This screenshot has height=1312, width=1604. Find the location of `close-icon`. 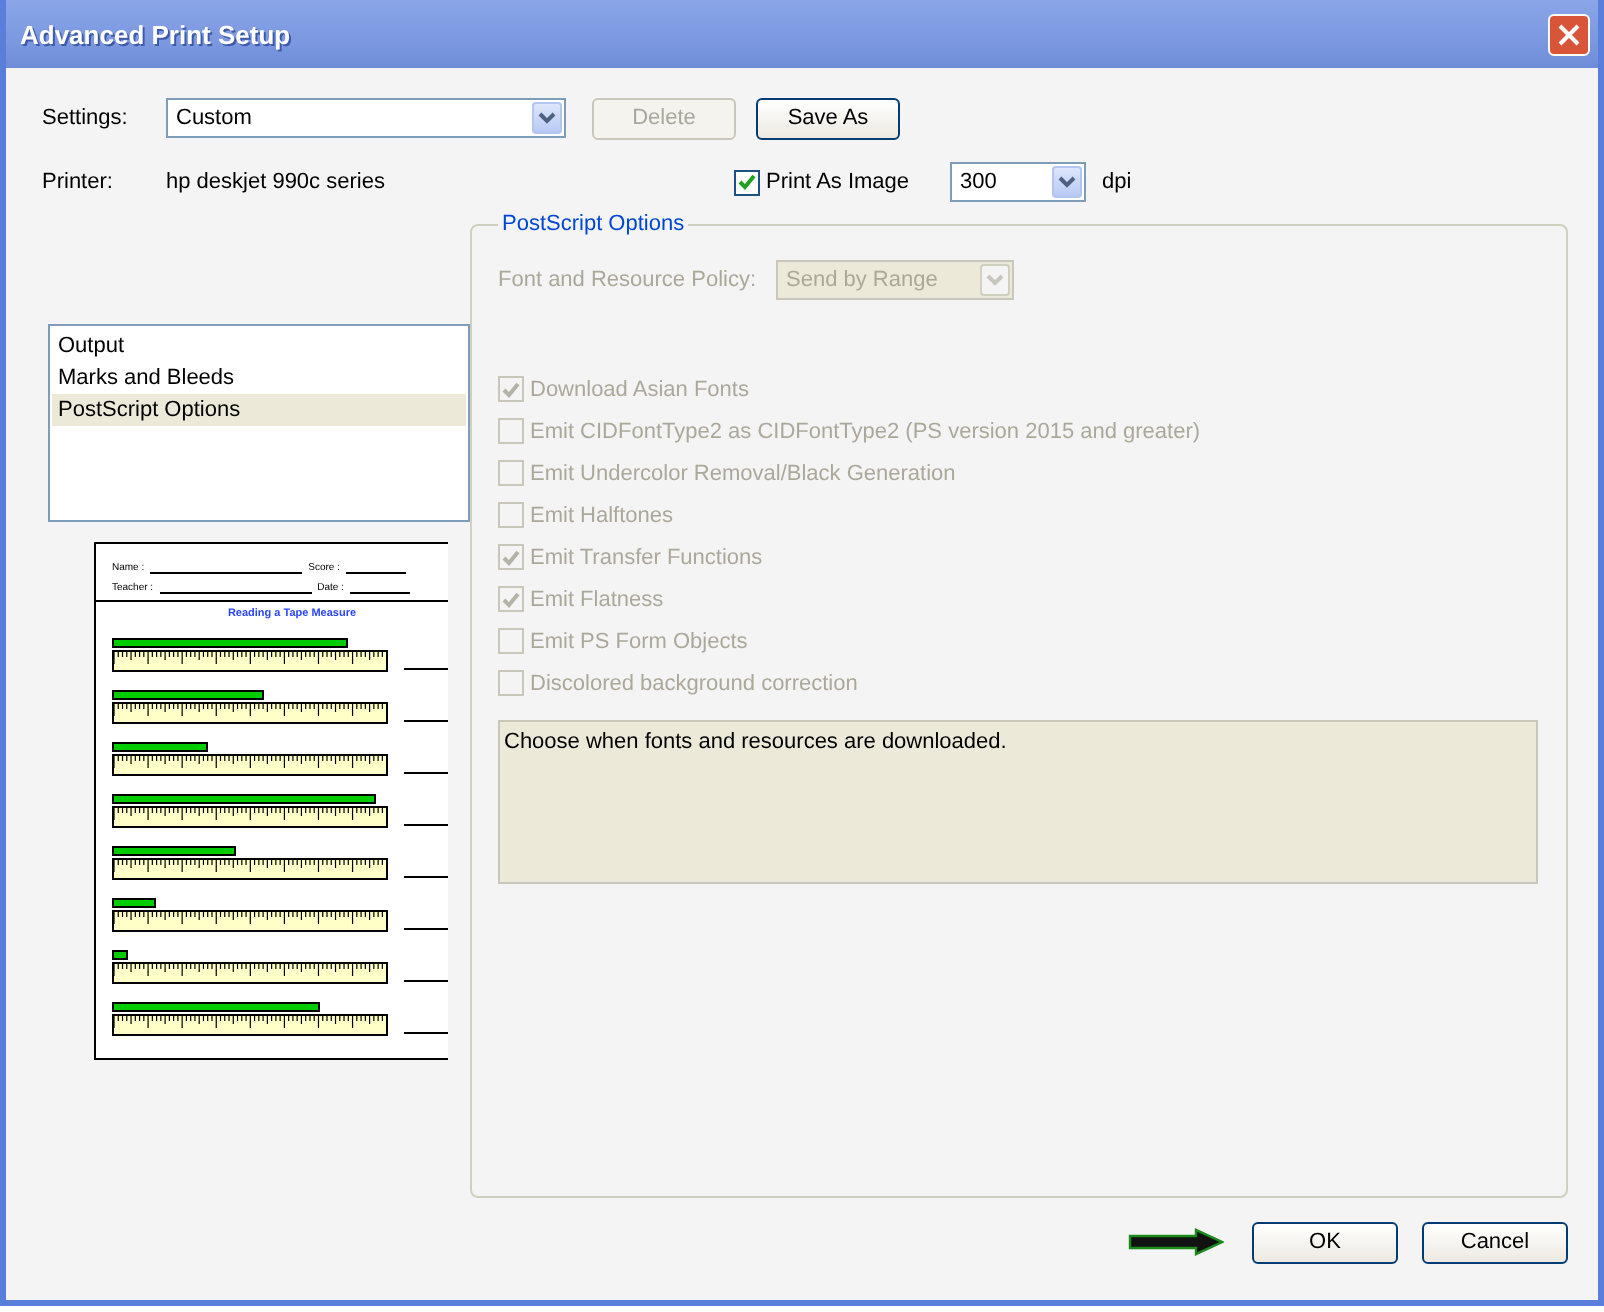

close-icon is located at coordinates (1569, 34).